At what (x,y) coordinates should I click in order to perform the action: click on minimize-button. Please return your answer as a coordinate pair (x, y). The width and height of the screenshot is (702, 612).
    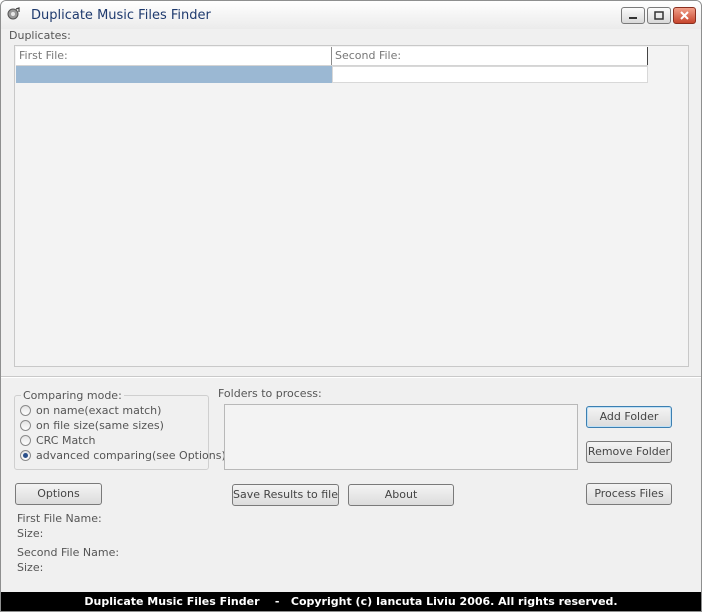
    Looking at the image, I should click on (633, 15).